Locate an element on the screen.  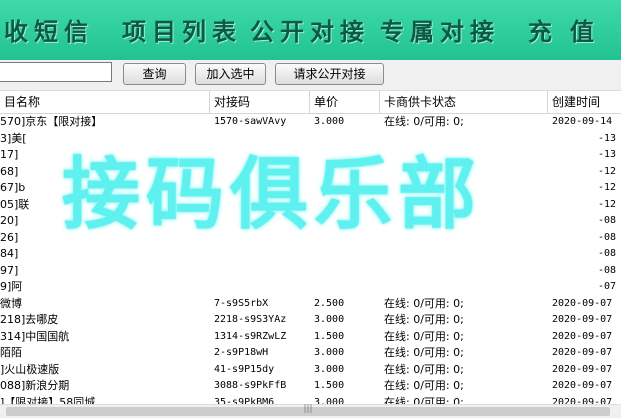
query-button: 查询 is located at coordinates (154, 74).